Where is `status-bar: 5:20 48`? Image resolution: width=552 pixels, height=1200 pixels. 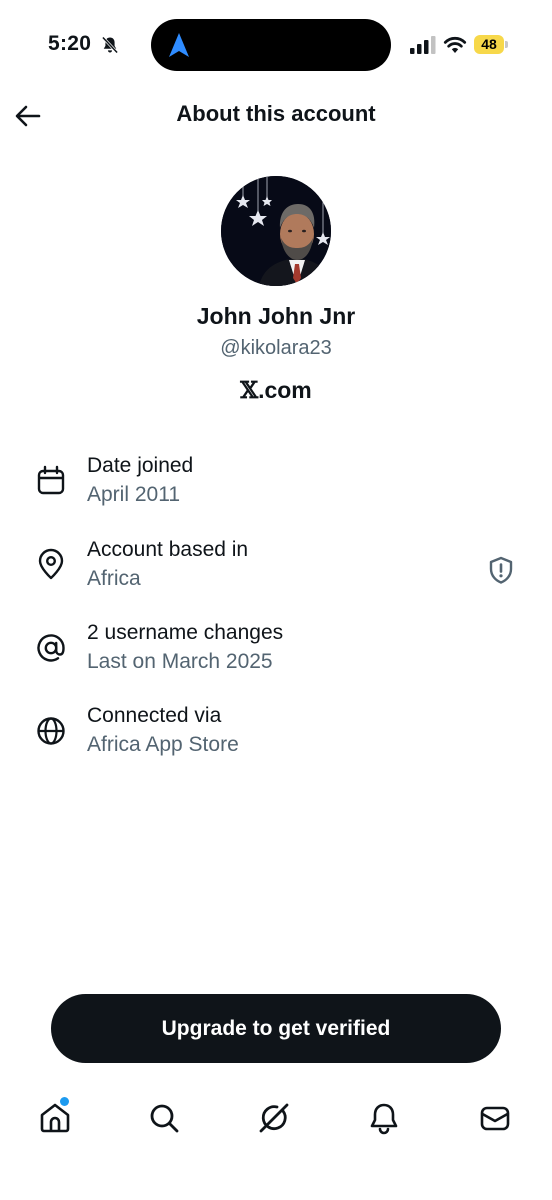 status-bar: 5:20 48 is located at coordinates (276, 45).